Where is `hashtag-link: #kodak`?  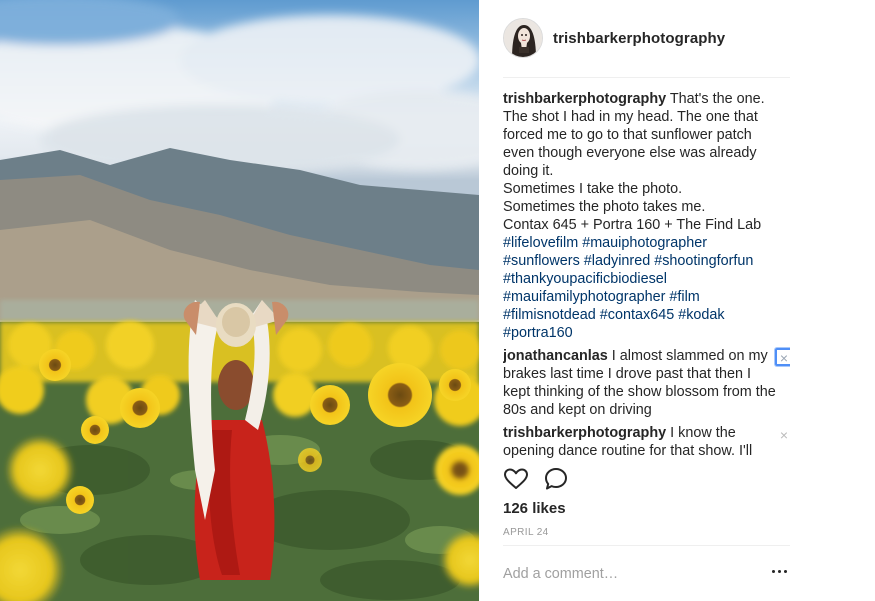
hashtag-link: #kodak is located at coordinates (701, 315).